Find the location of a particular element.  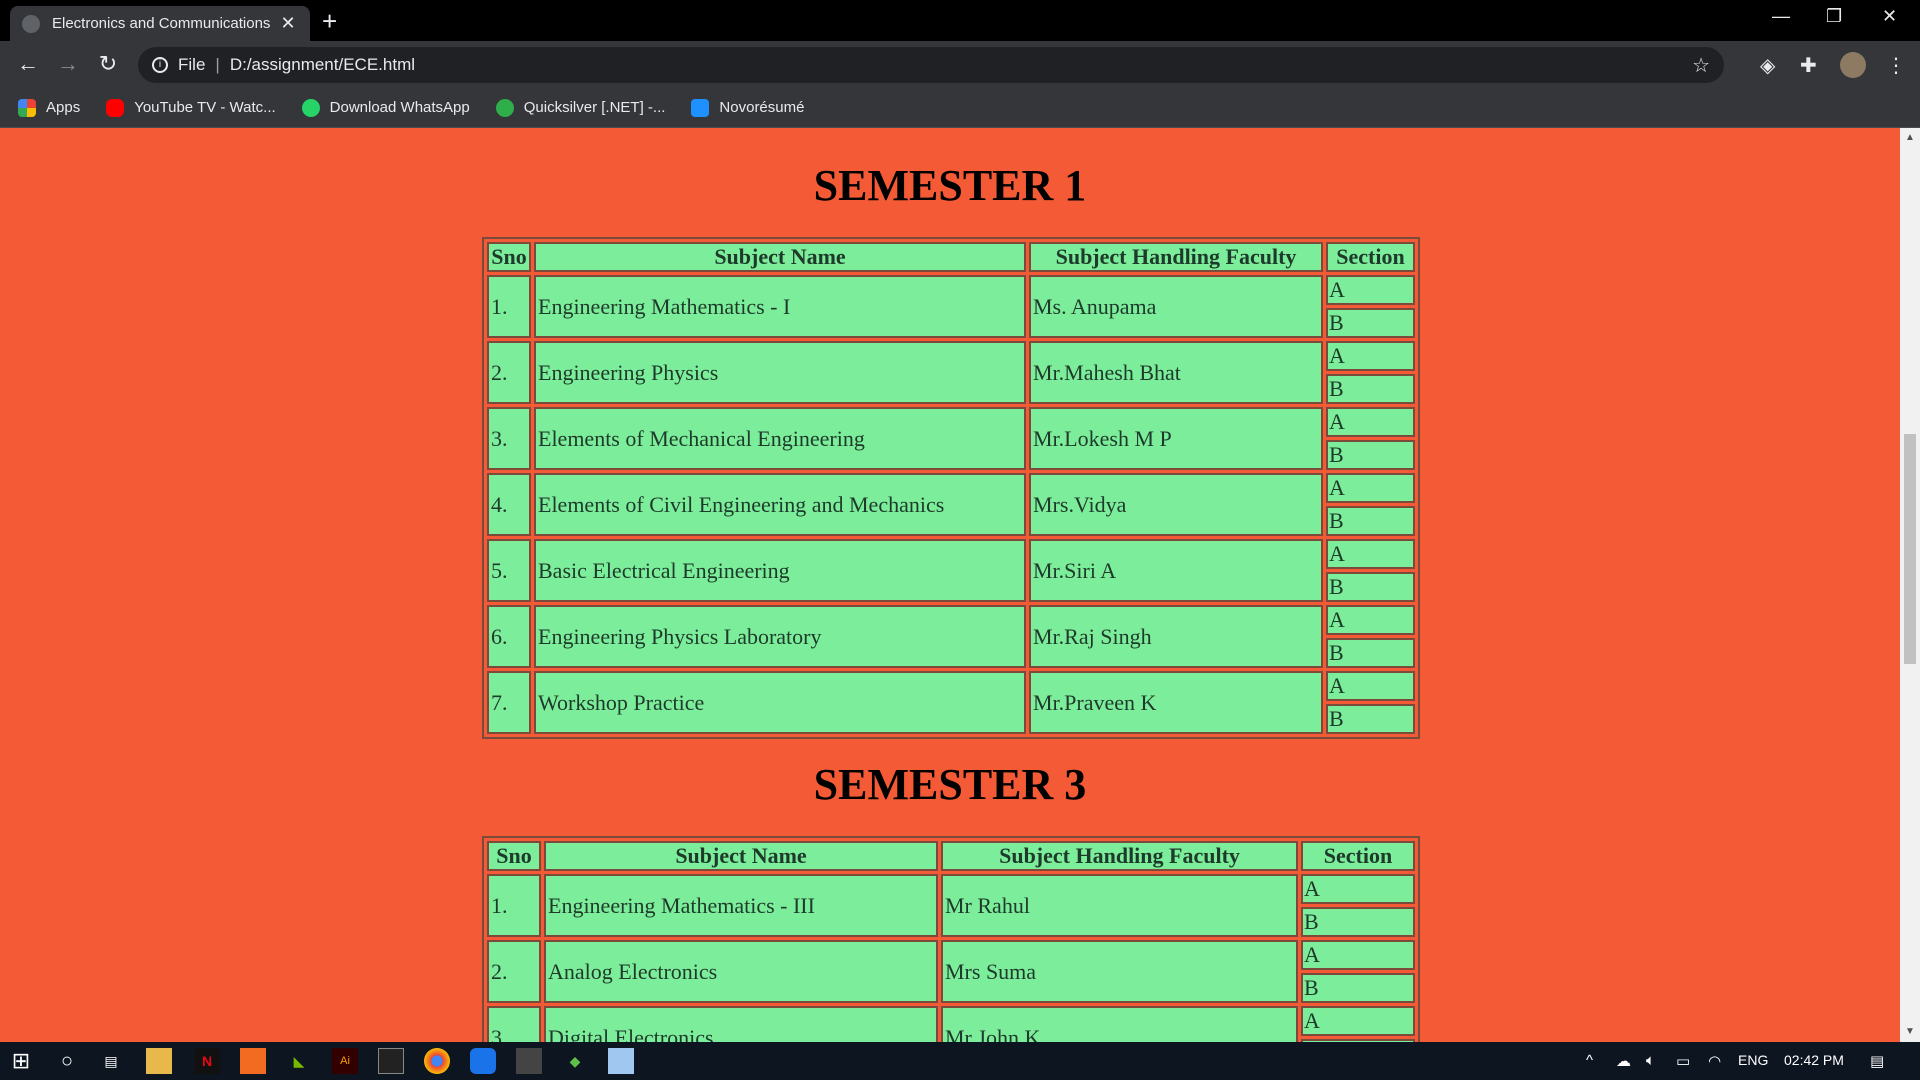

apps-grid-icon is located at coordinates (27, 107).